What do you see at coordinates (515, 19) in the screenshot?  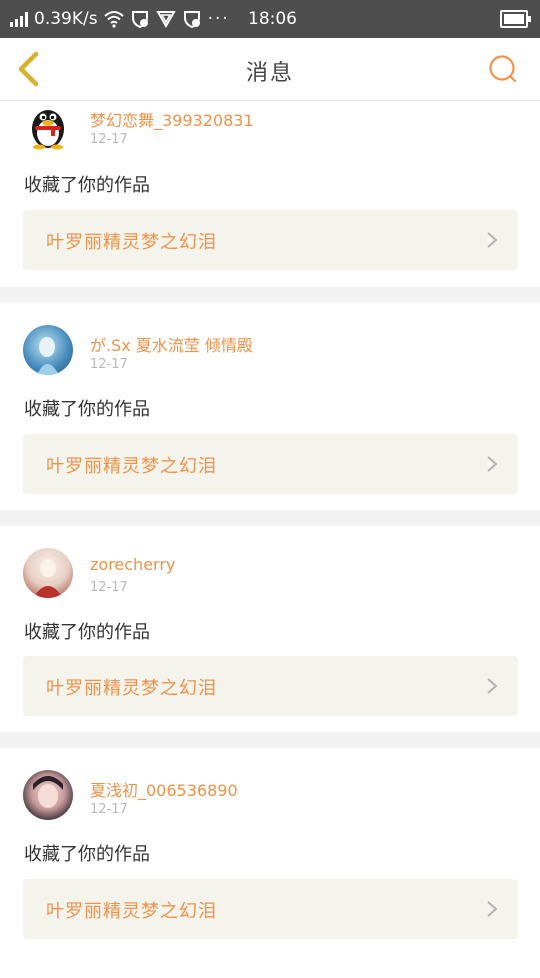 I see `battery-icon` at bounding box center [515, 19].